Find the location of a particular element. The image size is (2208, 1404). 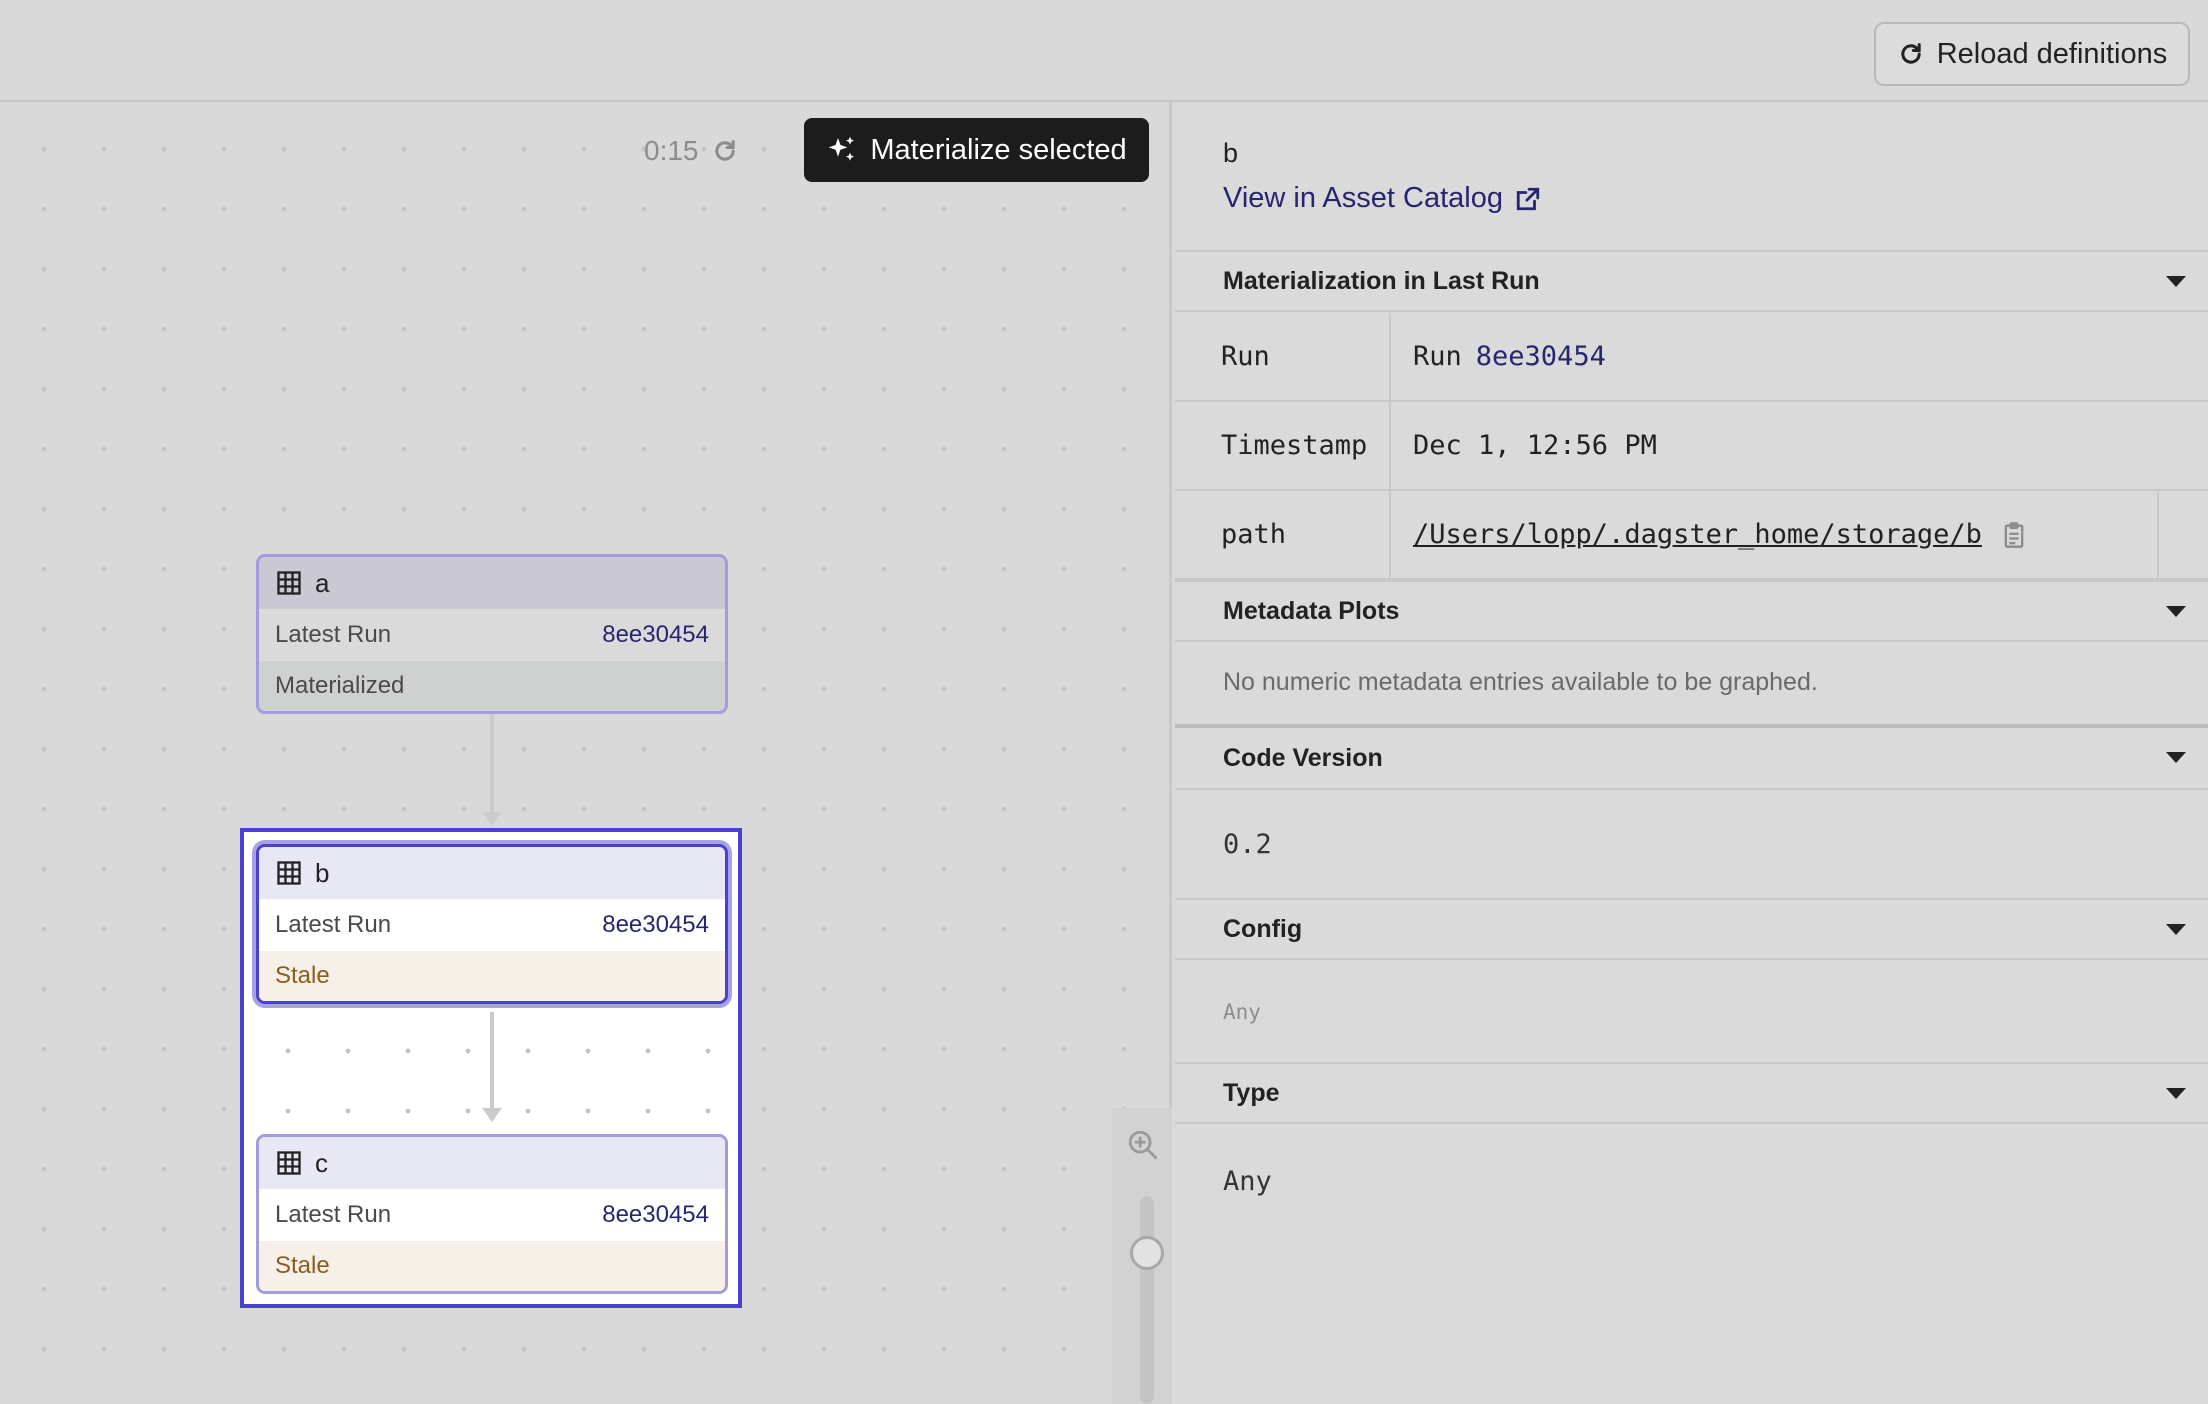

refresh-timer: 0:15 is located at coordinates (691, 151).